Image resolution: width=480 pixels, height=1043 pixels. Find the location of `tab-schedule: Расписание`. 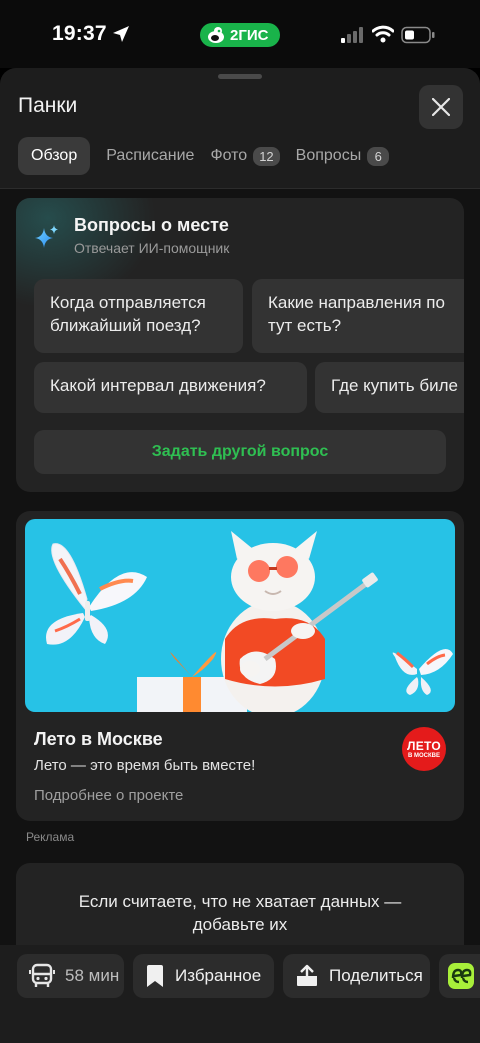

tab-schedule: Расписание is located at coordinates (150, 156).